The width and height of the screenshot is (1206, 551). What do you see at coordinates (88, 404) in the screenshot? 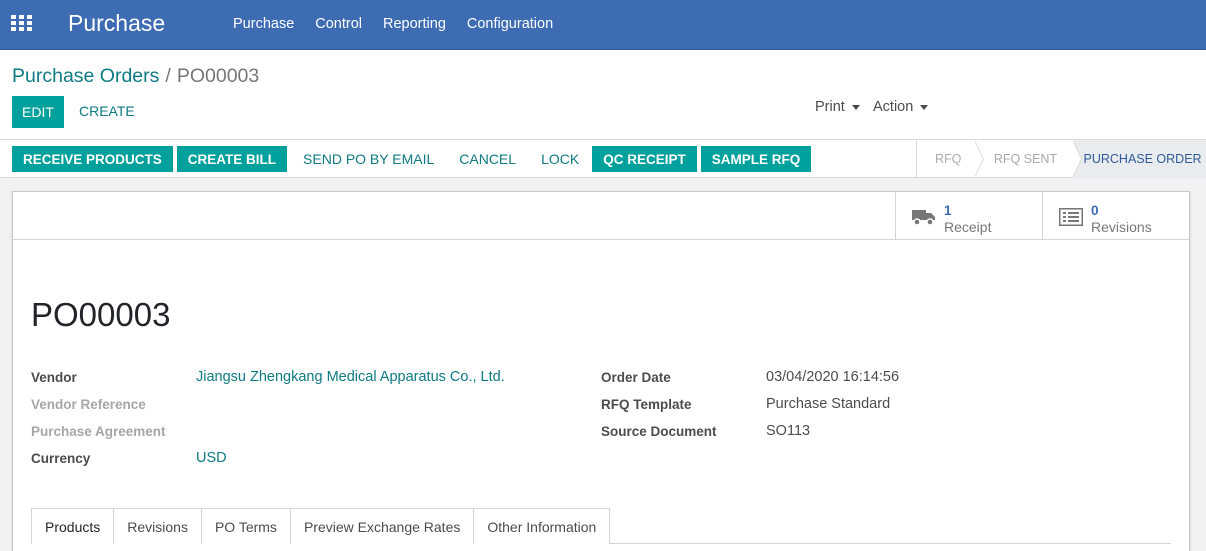
I see `vendor-reference-label: Vendor Reference` at bounding box center [88, 404].